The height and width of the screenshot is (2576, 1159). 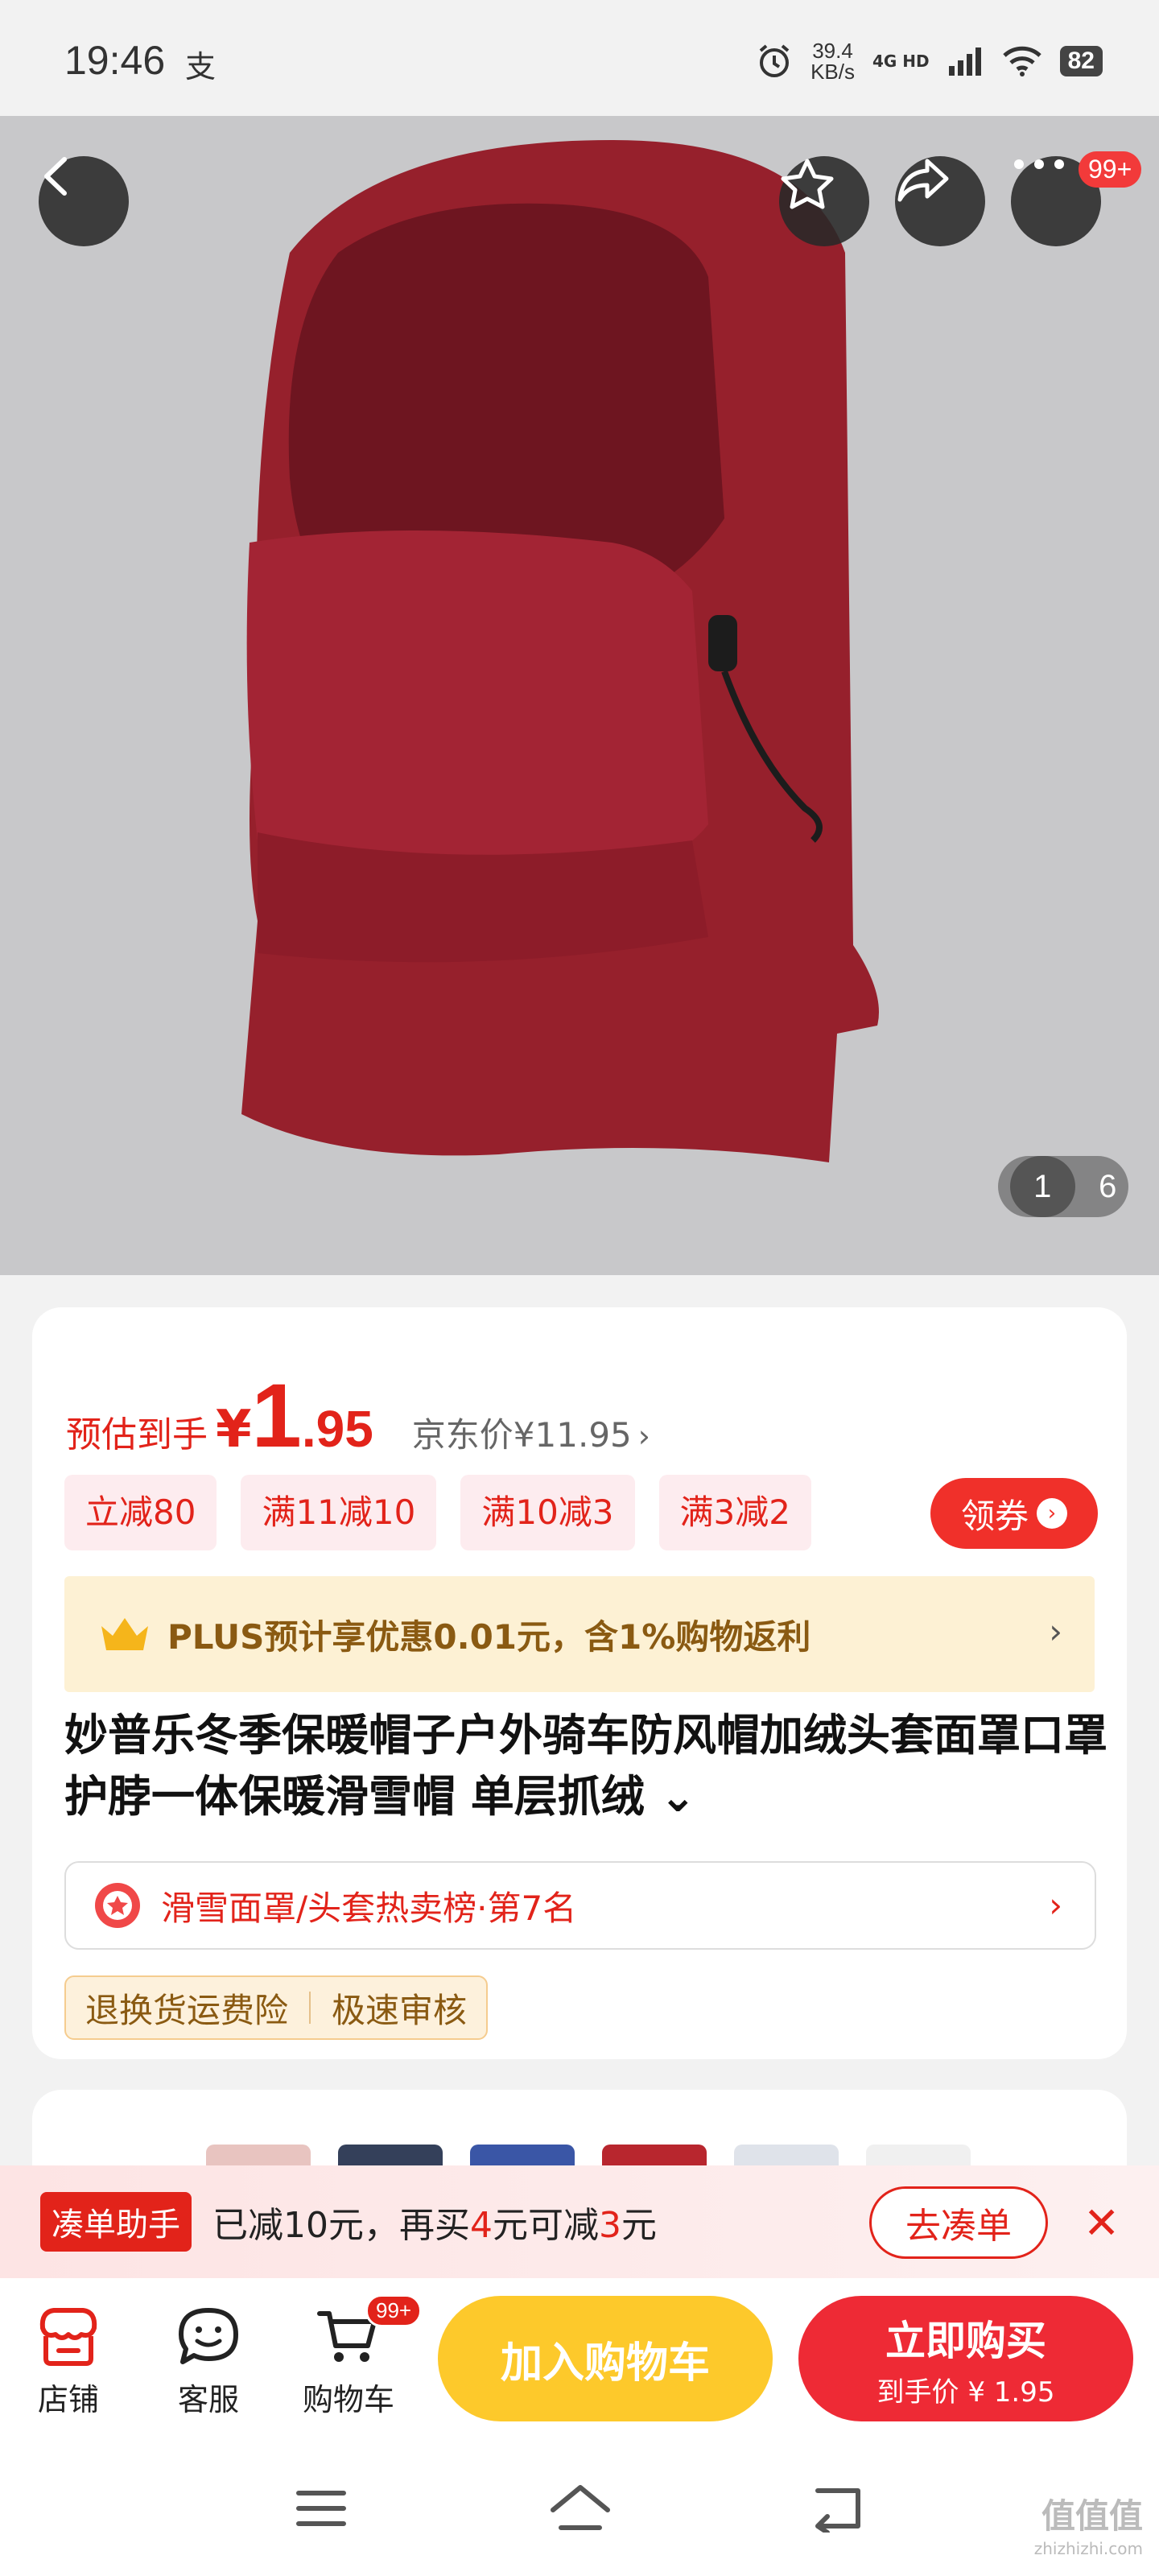 What do you see at coordinates (605, 2358) in the screenshot?
I see `add-to-cart-button: 加入购物车` at bounding box center [605, 2358].